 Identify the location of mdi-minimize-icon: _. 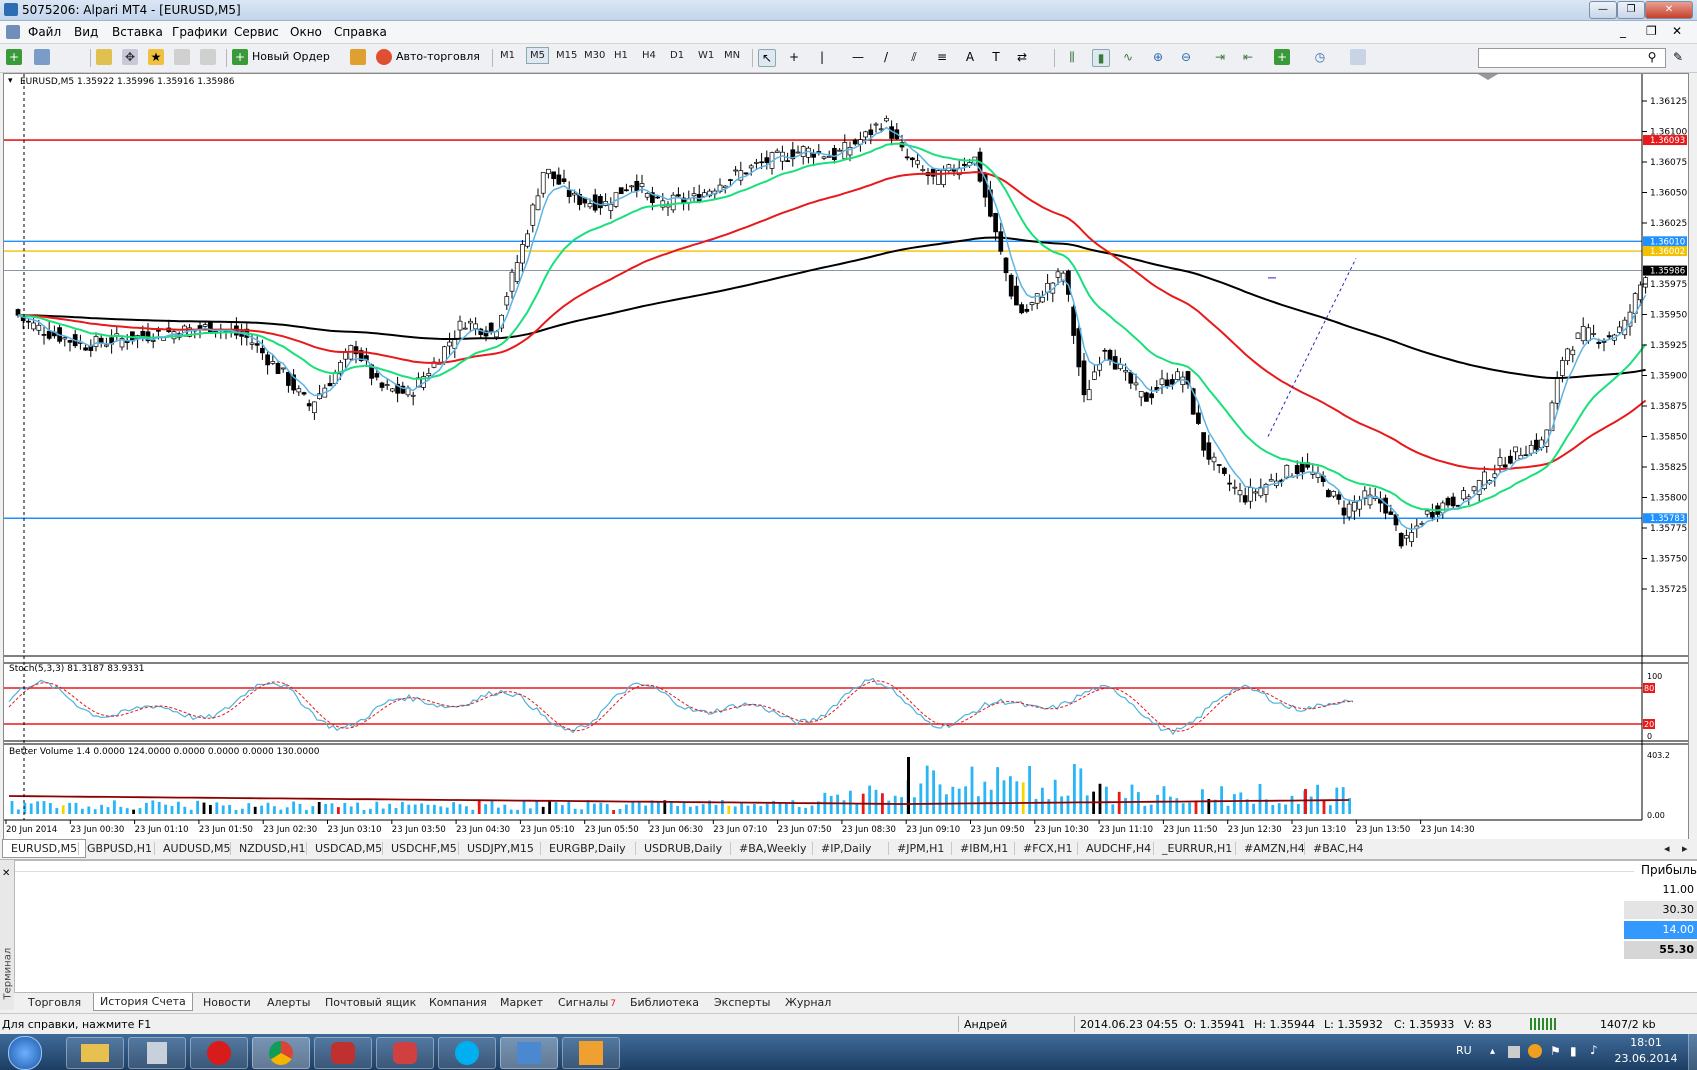
(1623, 31).